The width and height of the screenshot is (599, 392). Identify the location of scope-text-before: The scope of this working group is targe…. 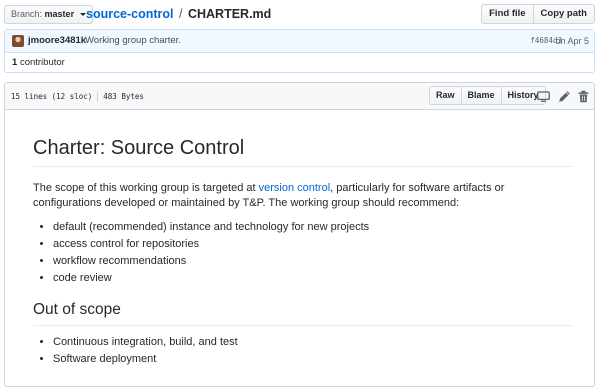
(146, 188).